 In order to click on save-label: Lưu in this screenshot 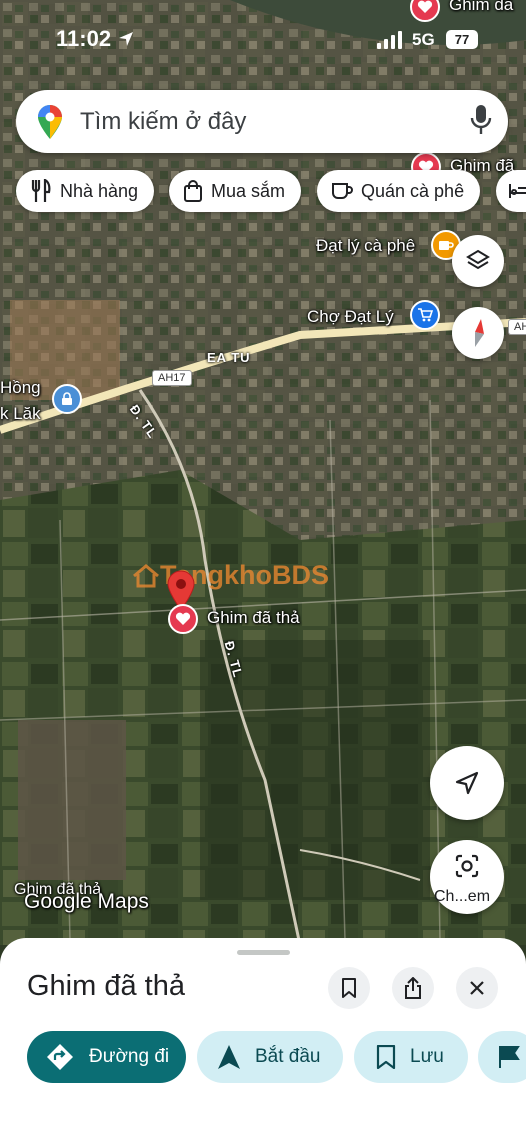, I will do `click(427, 1056)`.